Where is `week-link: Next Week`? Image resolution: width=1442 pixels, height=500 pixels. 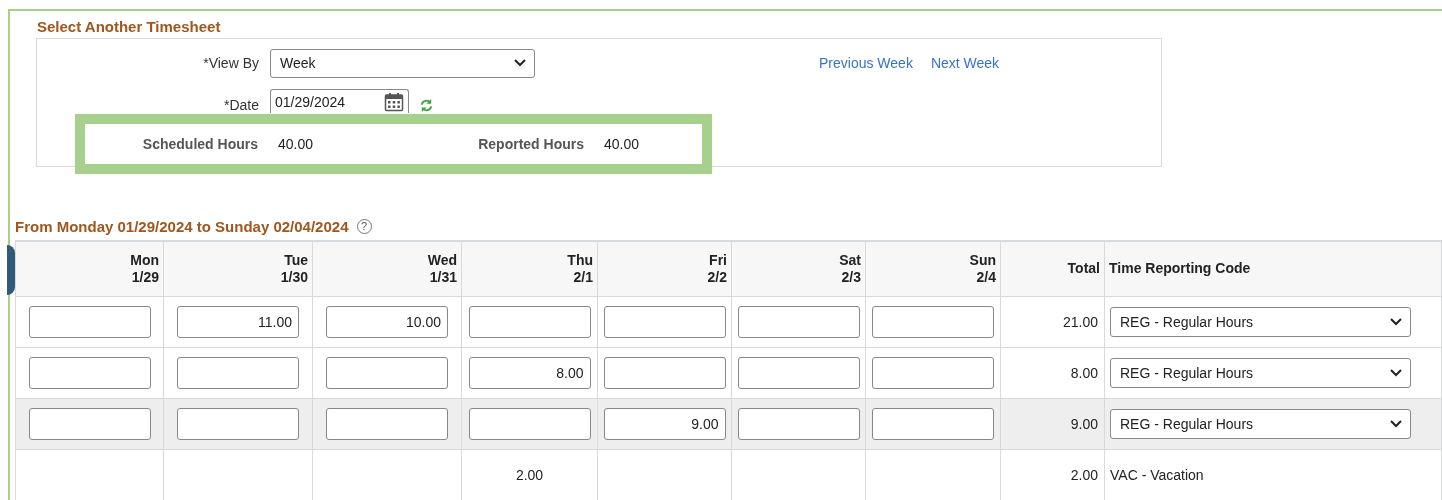
week-link: Next Week is located at coordinates (965, 63).